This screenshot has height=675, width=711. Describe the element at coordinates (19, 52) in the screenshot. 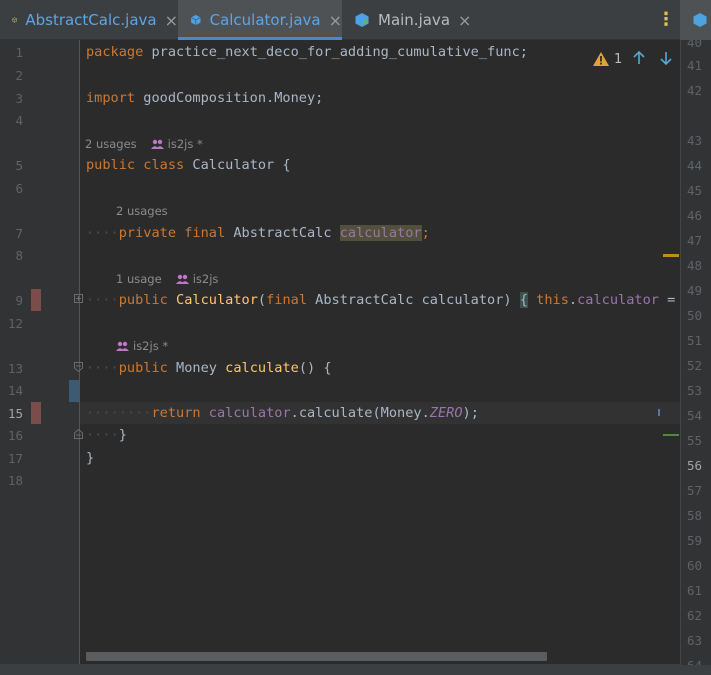

I see `line-number: 1` at that location.